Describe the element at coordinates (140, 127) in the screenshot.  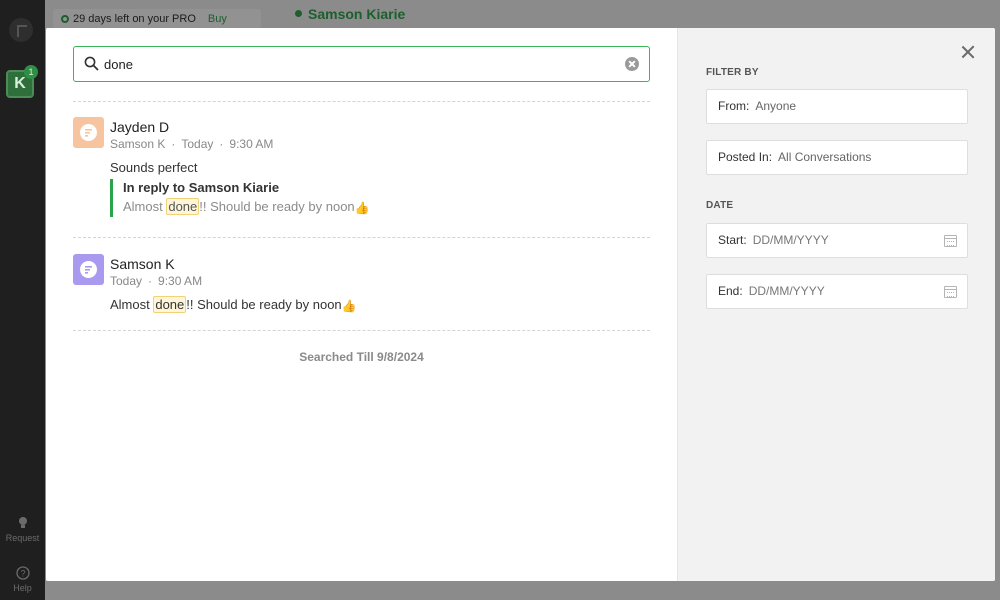
I see `result-author: Jayden D` at that location.